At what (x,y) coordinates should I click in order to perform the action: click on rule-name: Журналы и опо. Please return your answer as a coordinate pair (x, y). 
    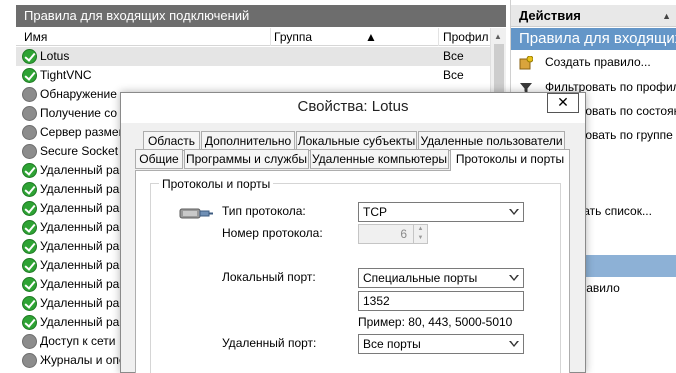
    Looking at the image, I should click on (83, 360).